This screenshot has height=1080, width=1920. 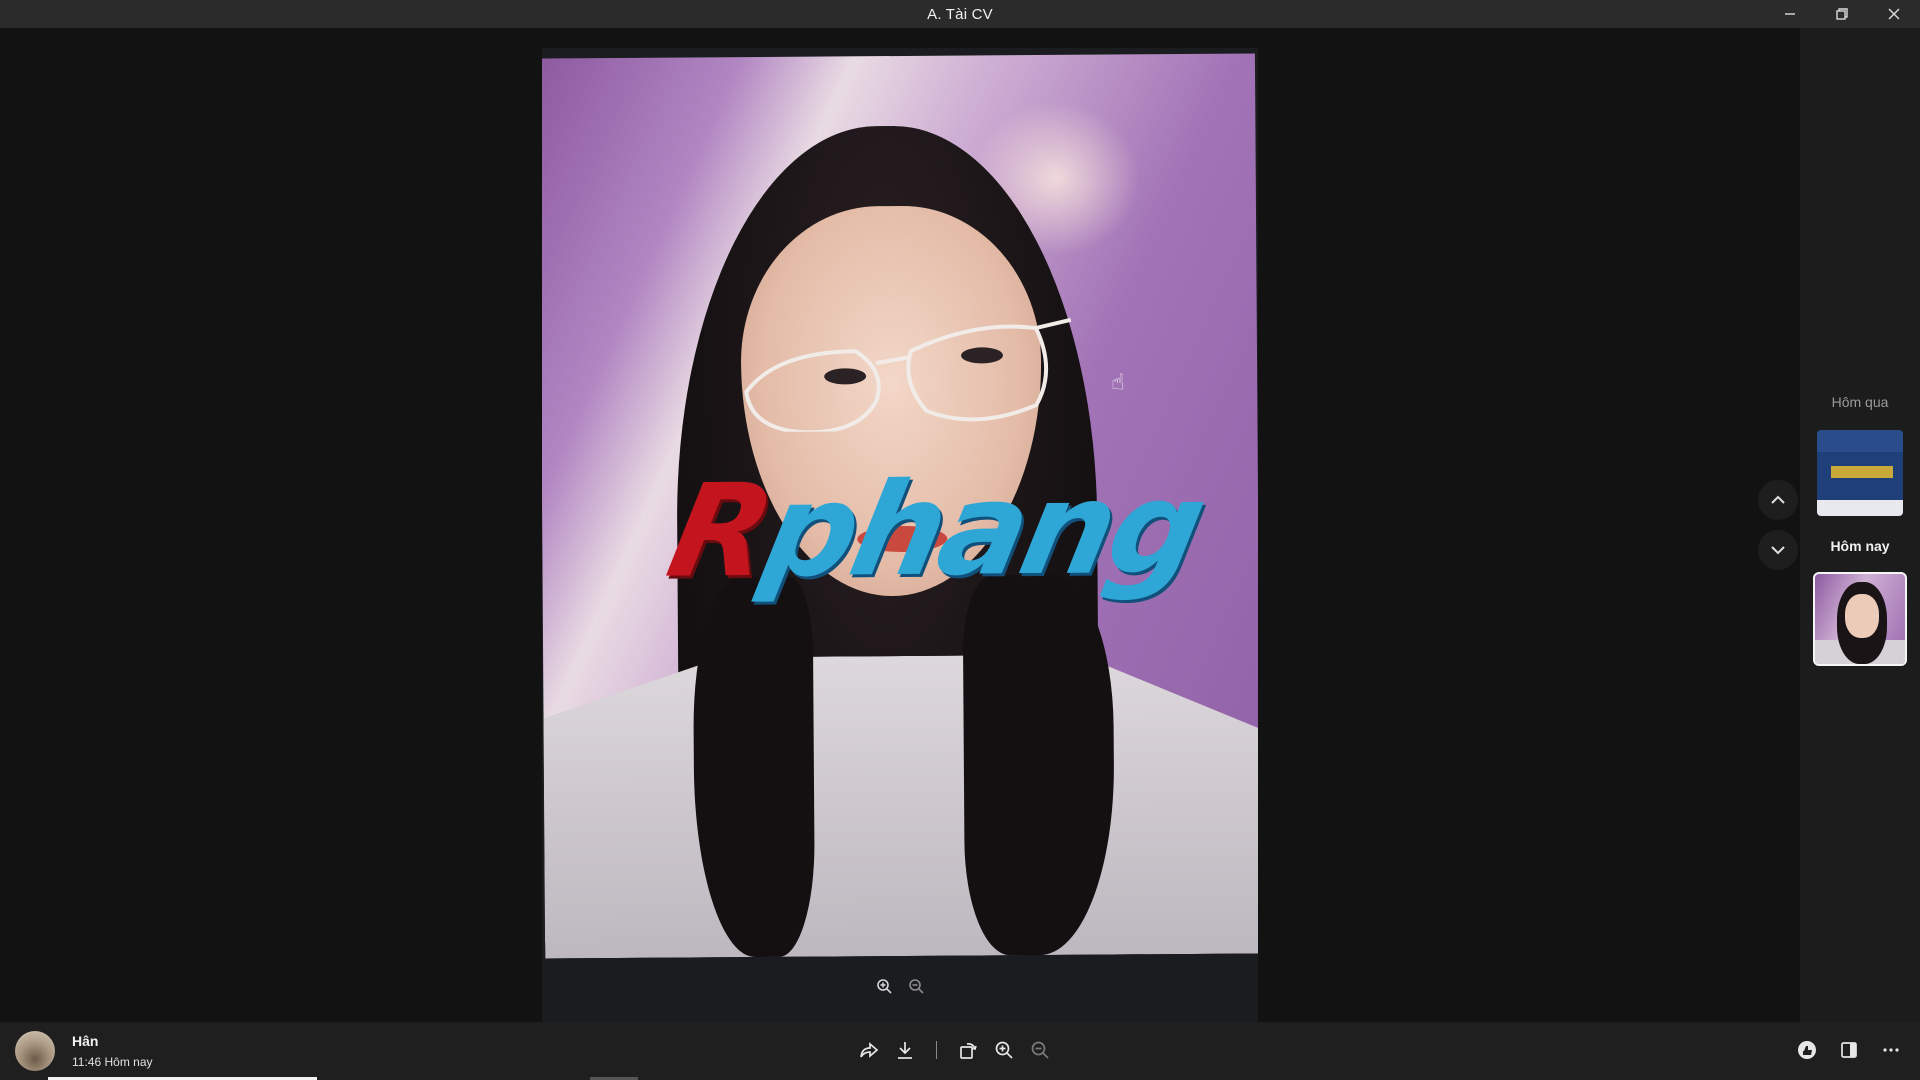 What do you see at coordinates (982, 530) in the screenshot?
I see `watermark-blue-text: phang` at bounding box center [982, 530].